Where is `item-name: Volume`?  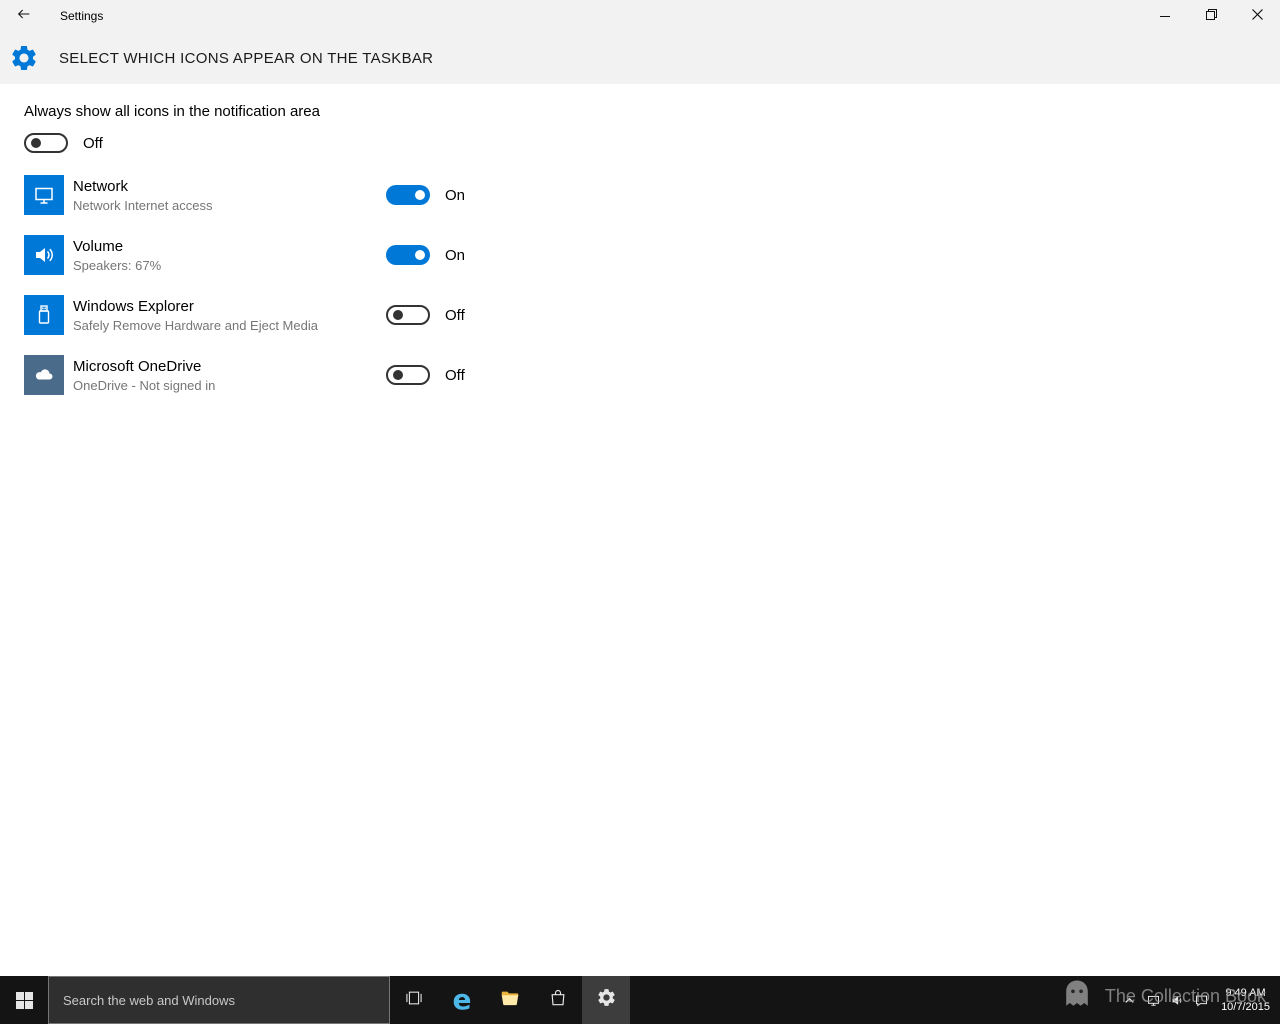 item-name: Volume is located at coordinates (98, 246).